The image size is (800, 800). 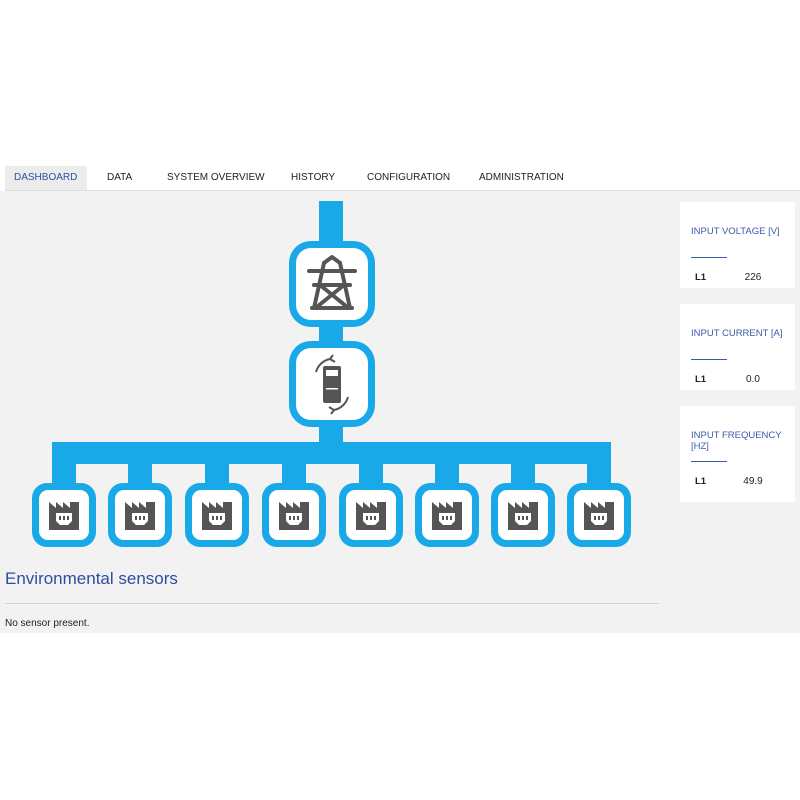 What do you see at coordinates (737, 333) in the screenshot?
I see `card-title: INPUT CURRENT [A]` at bounding box center [737, 333].